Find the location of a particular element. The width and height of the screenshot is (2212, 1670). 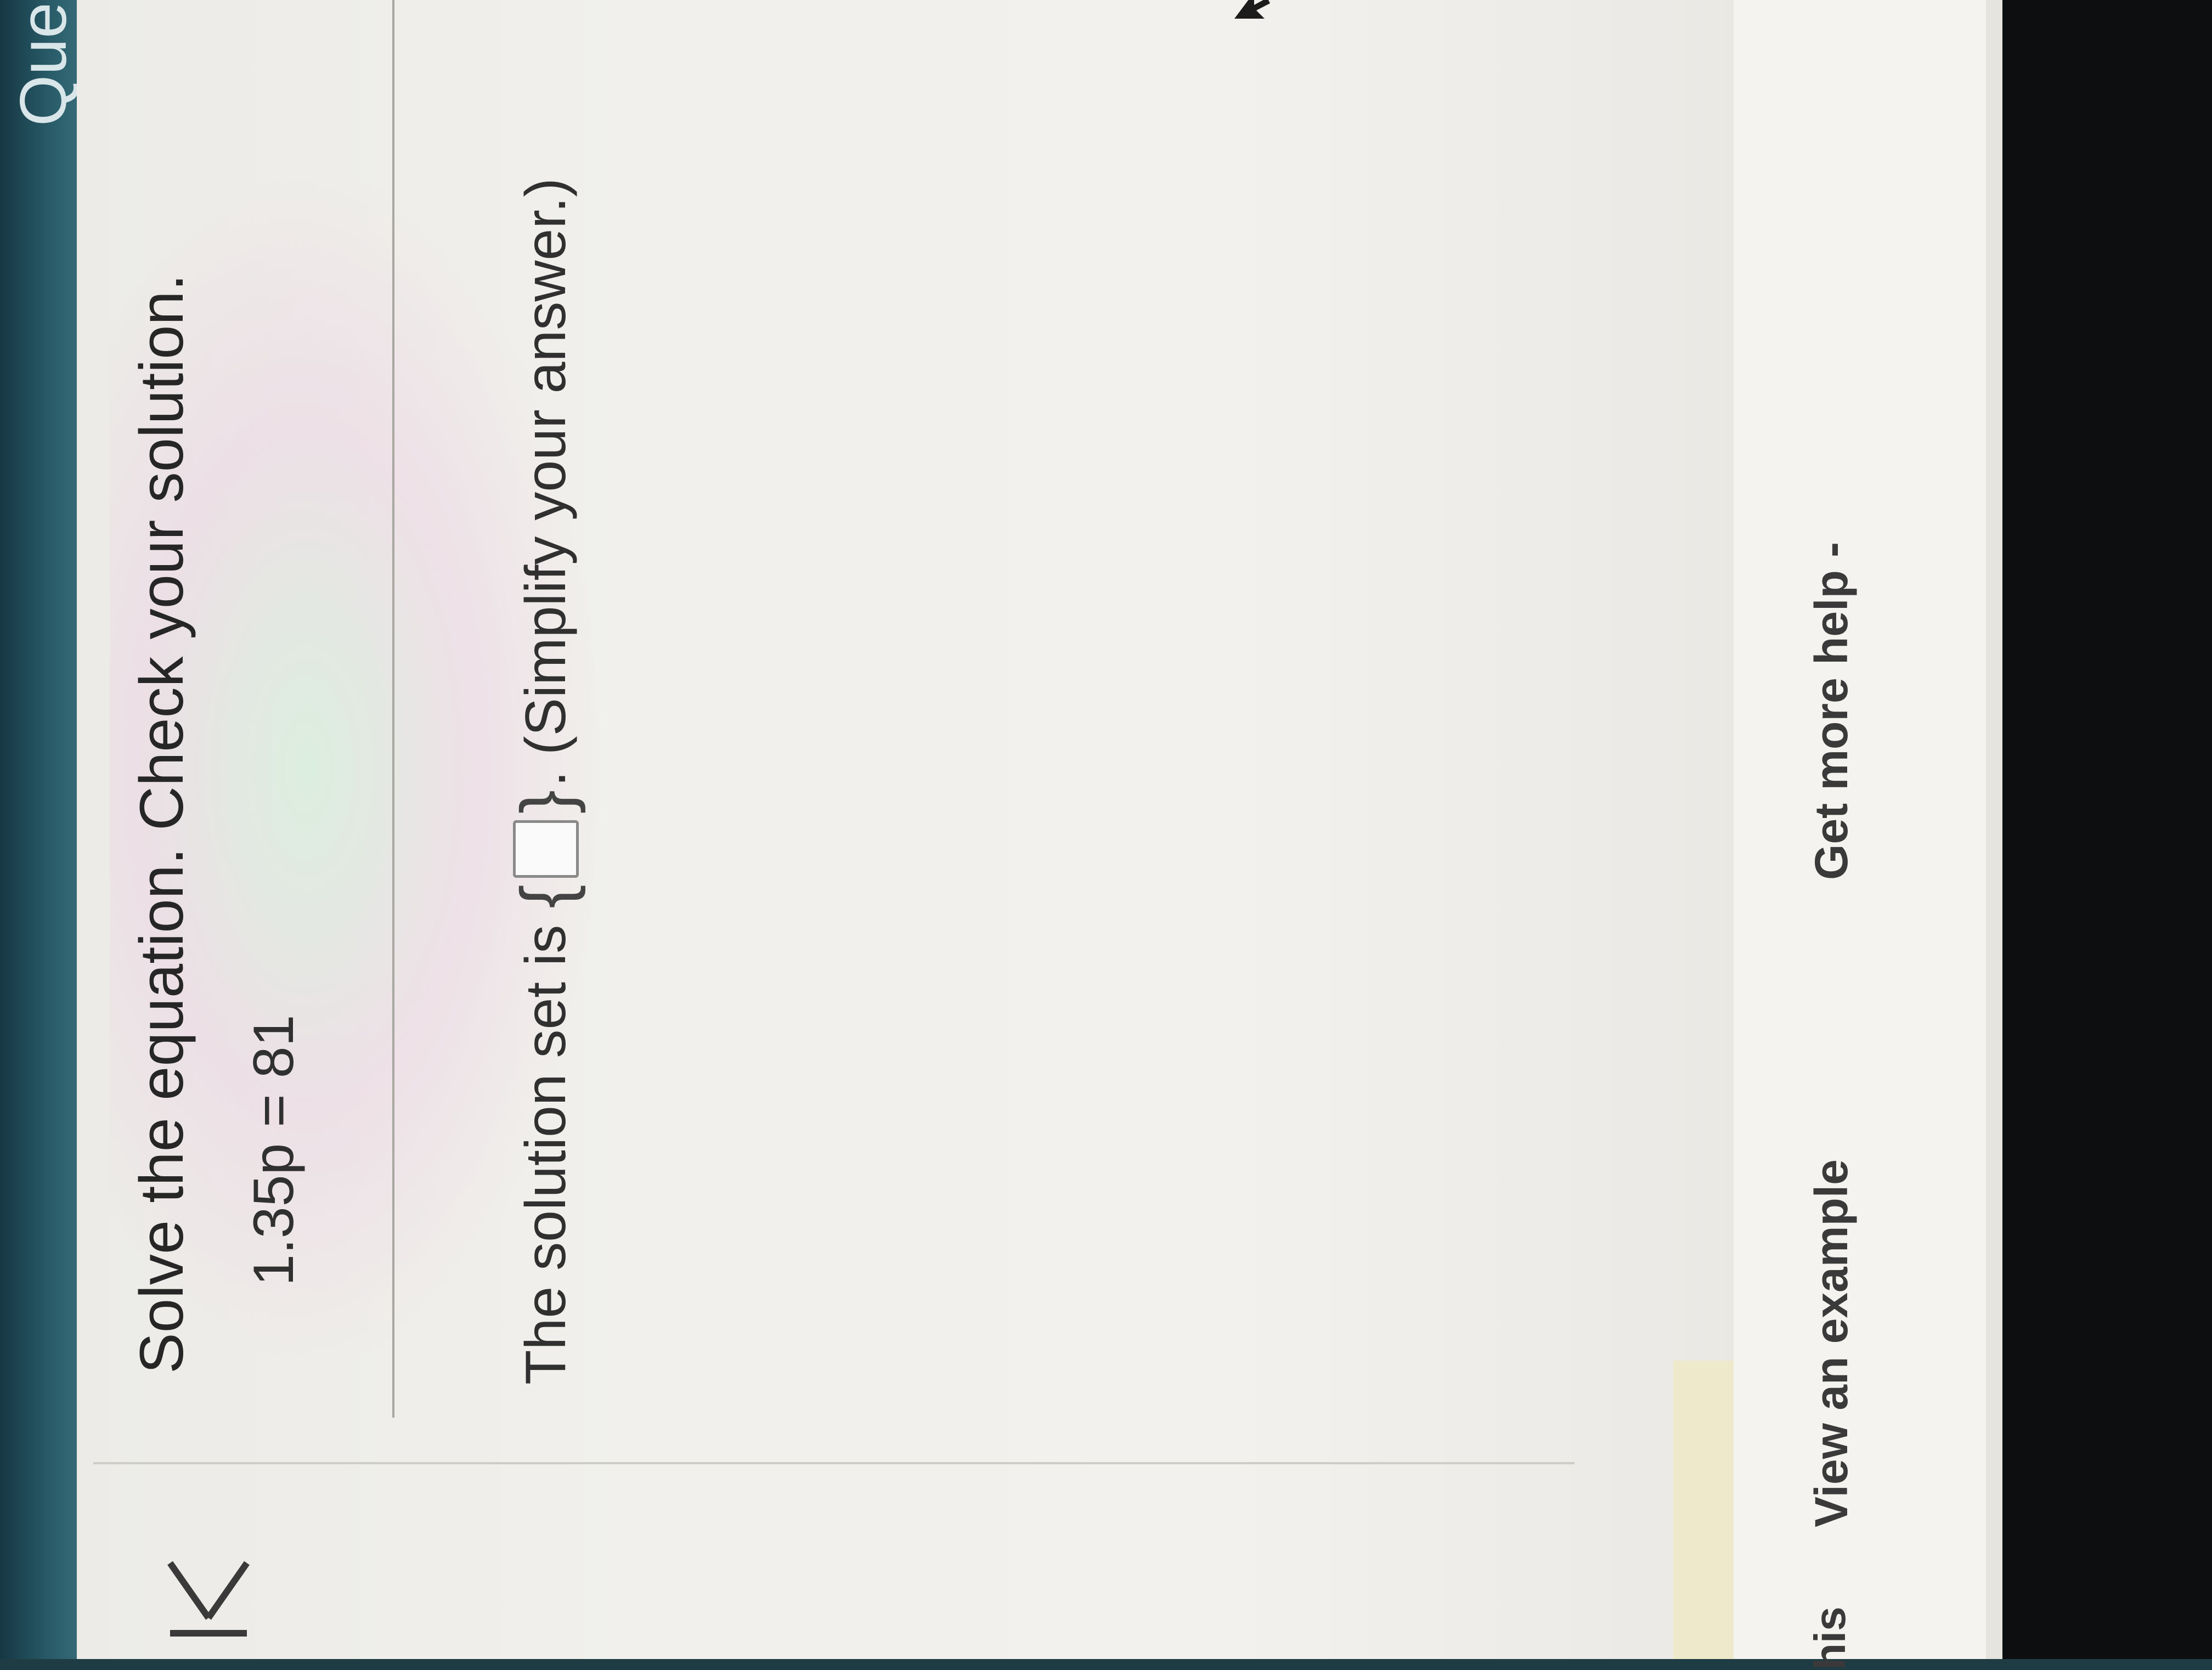

equation: 1.35p = 81 is located at coordinates (274, 1150).